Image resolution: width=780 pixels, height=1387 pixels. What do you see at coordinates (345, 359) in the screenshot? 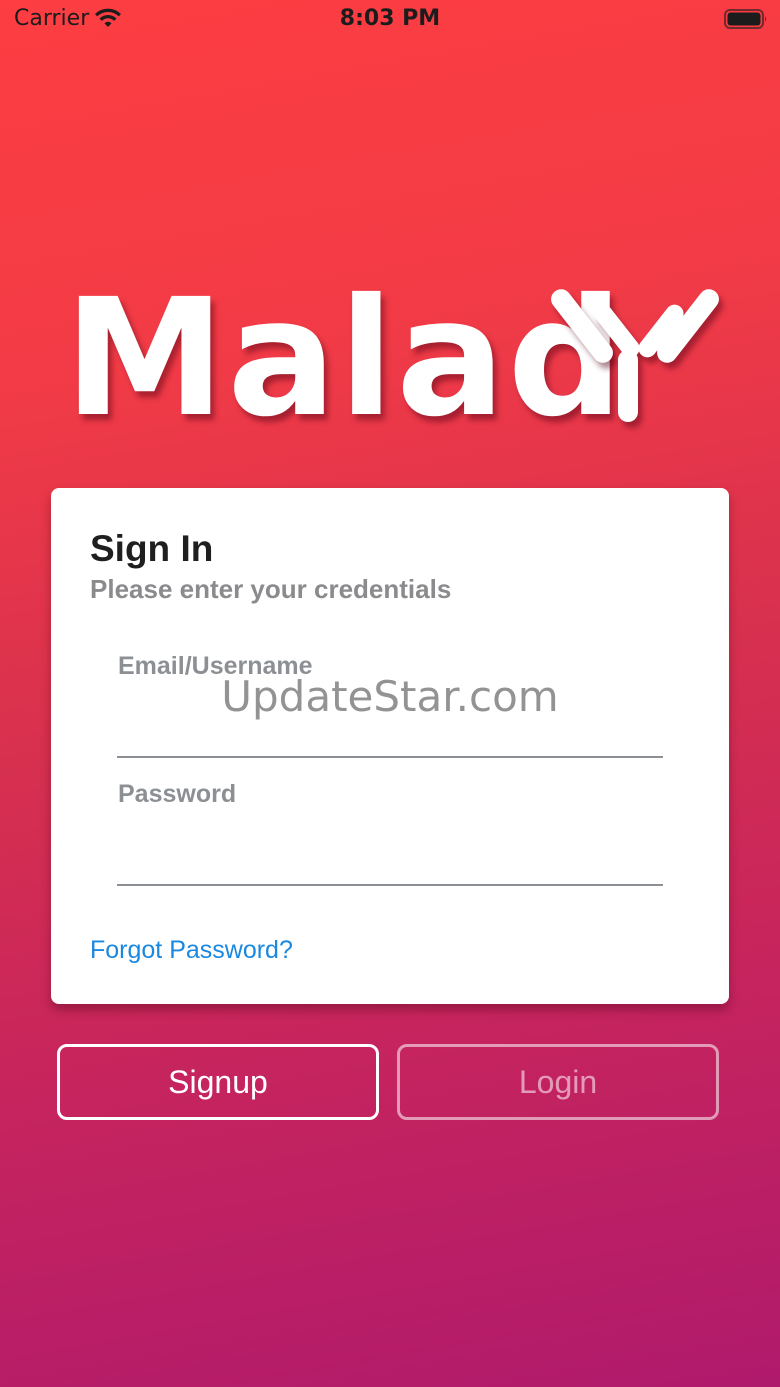
I see `logo-text: Malad` at bounding box center [345, 359].